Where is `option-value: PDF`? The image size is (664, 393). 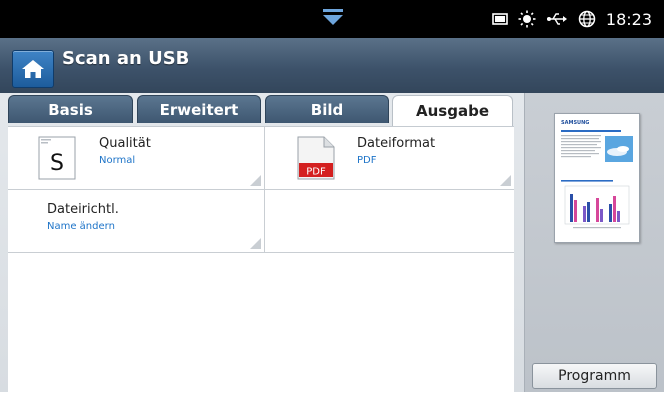 option-value: PDF is located at coordinates (367, 160).